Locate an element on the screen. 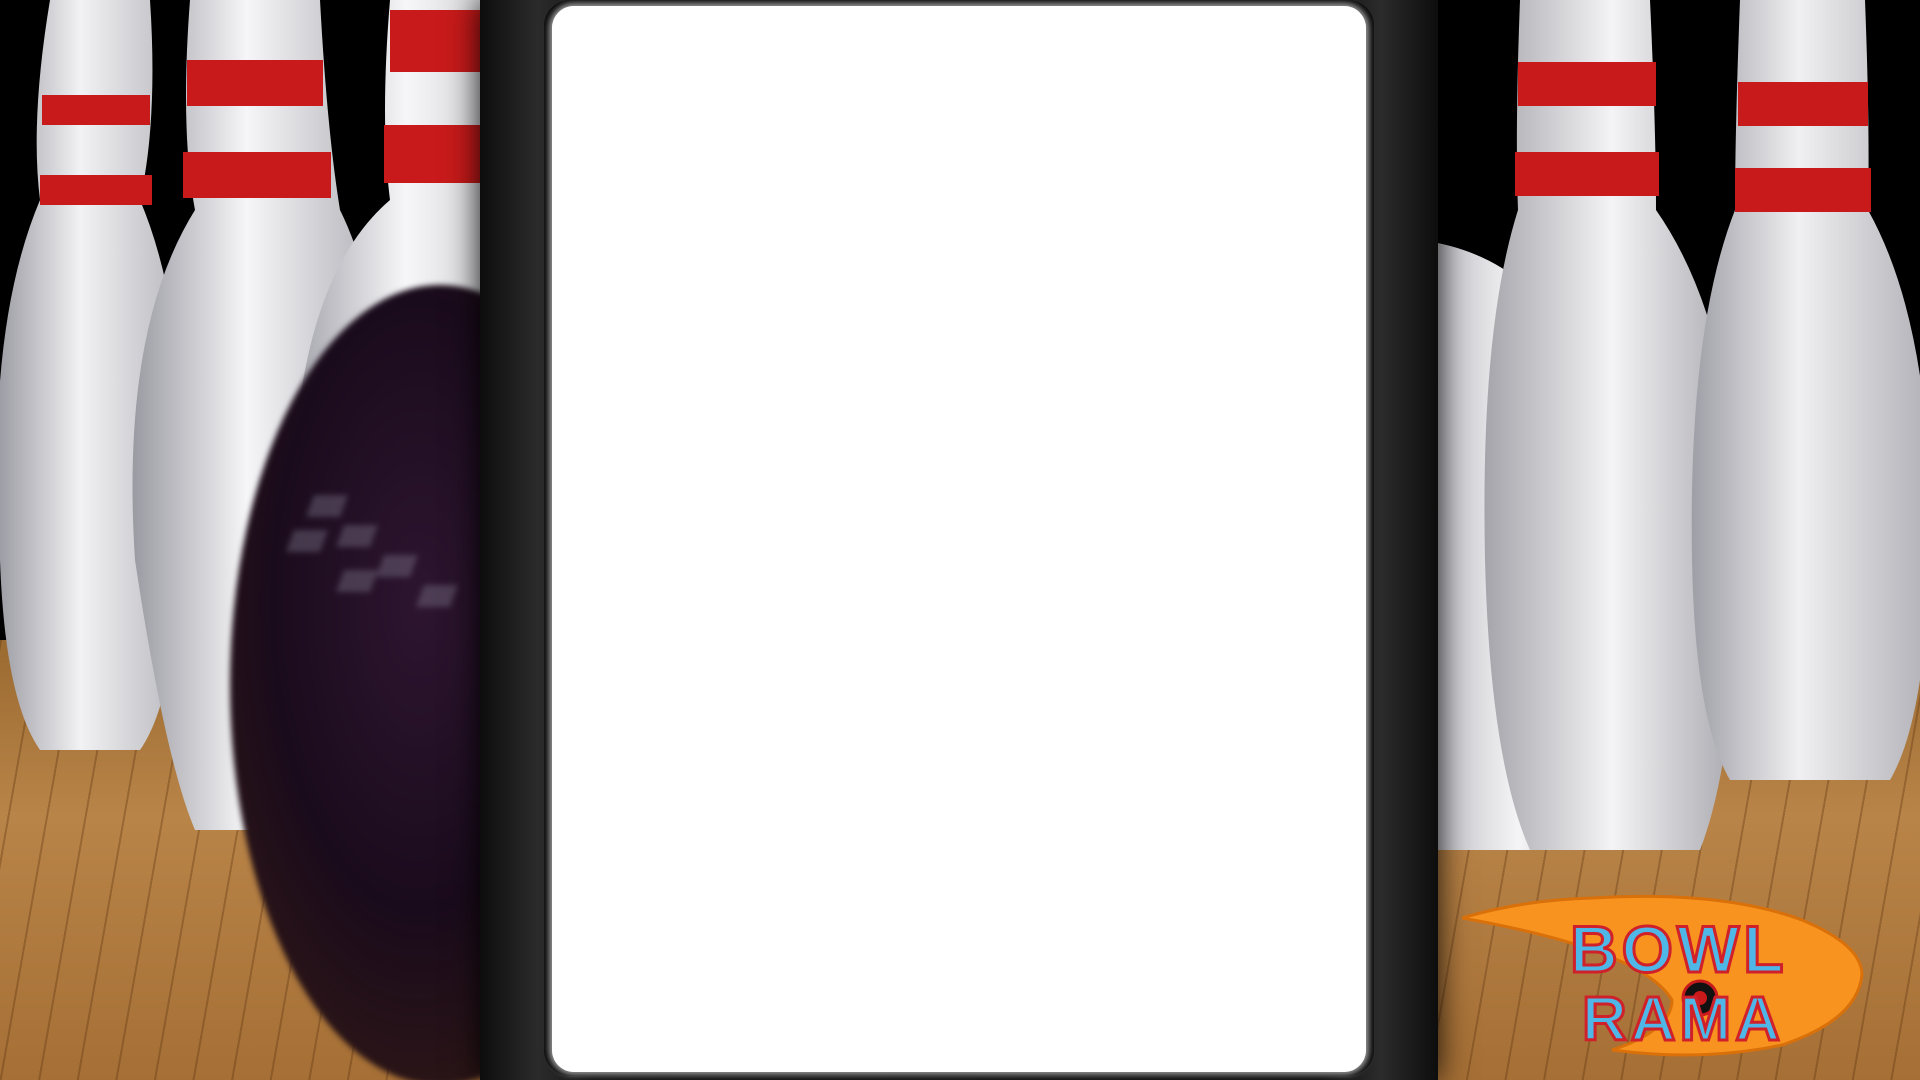 Image resolution: width=1920 pixels, height=1080 pixels. logo-line1: BOWL is located at coordinates (1679, 949).